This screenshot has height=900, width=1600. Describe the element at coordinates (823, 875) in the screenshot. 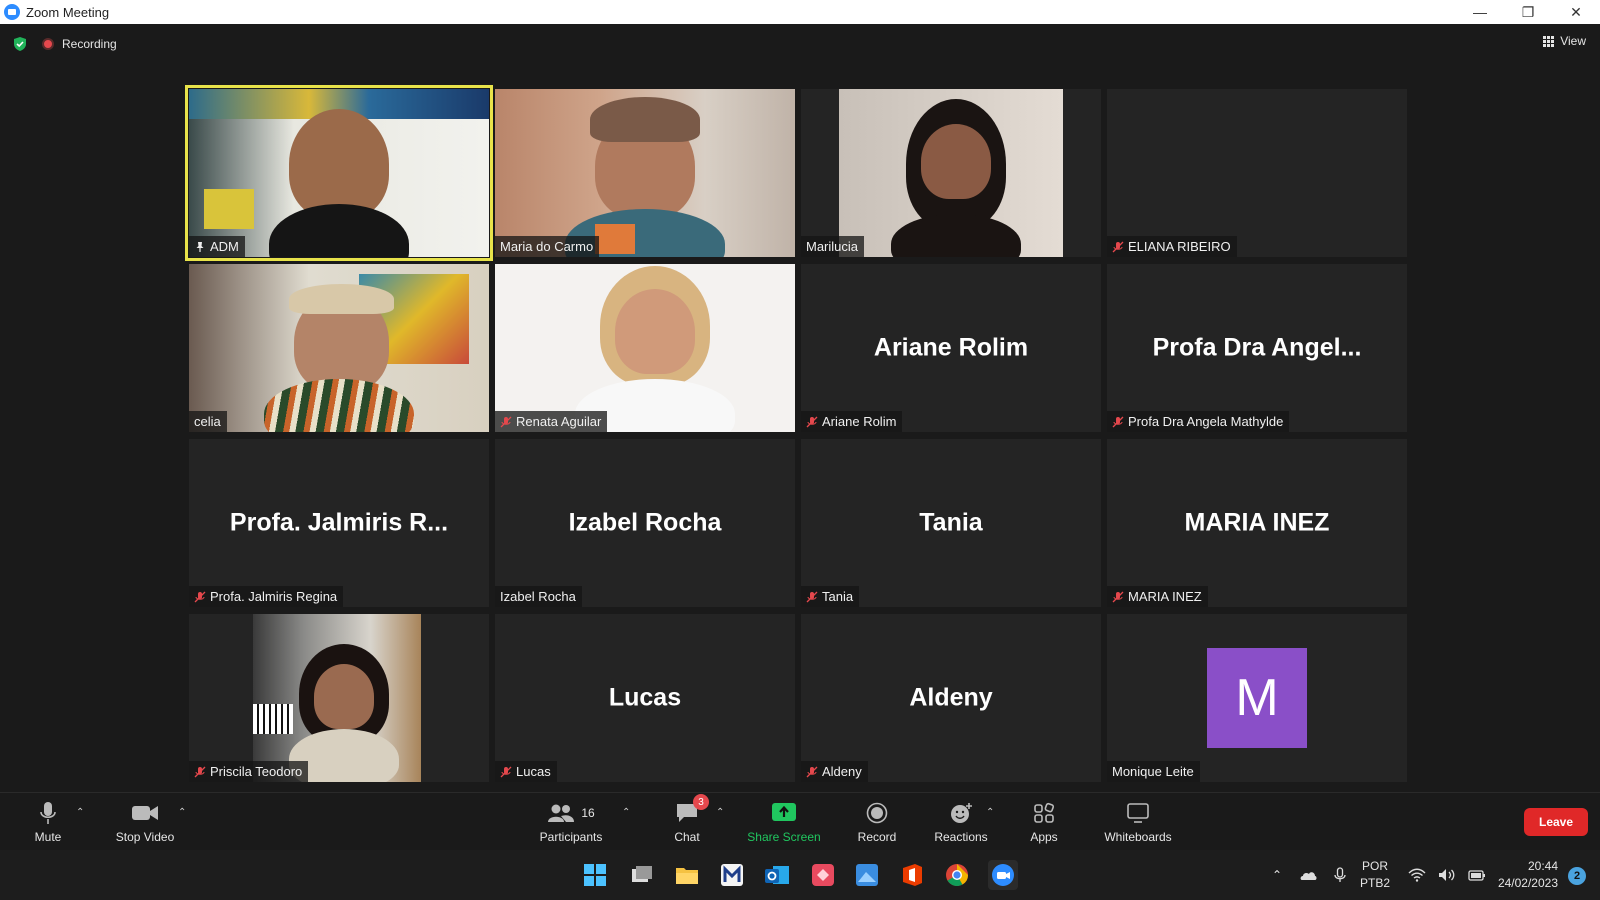

I see `calendar-app-icon` at that location.